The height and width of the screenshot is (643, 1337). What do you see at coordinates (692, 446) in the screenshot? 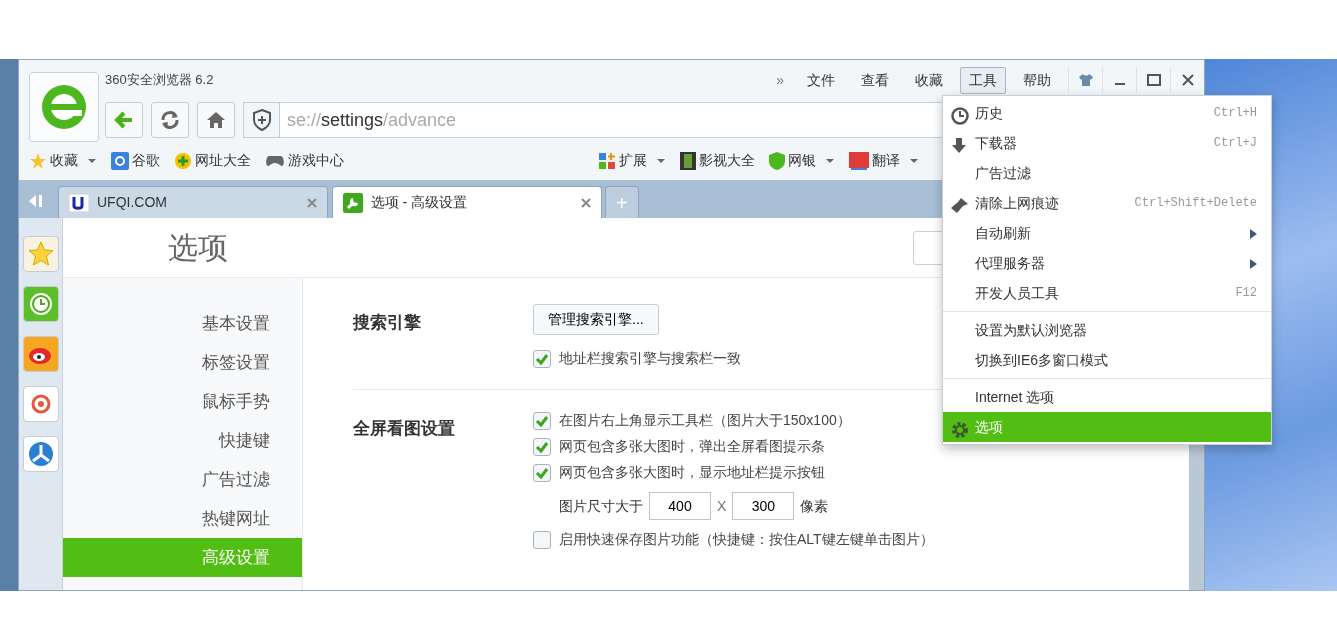
I see `checkbox-label: 网页包含多张大图时，弹出全屏看图提示条` at bounding box center [692, 446].